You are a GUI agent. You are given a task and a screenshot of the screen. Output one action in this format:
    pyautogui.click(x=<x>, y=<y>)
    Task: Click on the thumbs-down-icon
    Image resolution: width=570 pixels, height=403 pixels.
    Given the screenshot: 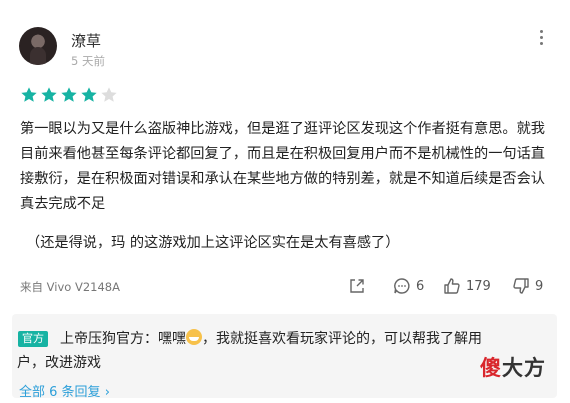 What is the action you would take?
    pyautogui.click(x=521, y=286)
    